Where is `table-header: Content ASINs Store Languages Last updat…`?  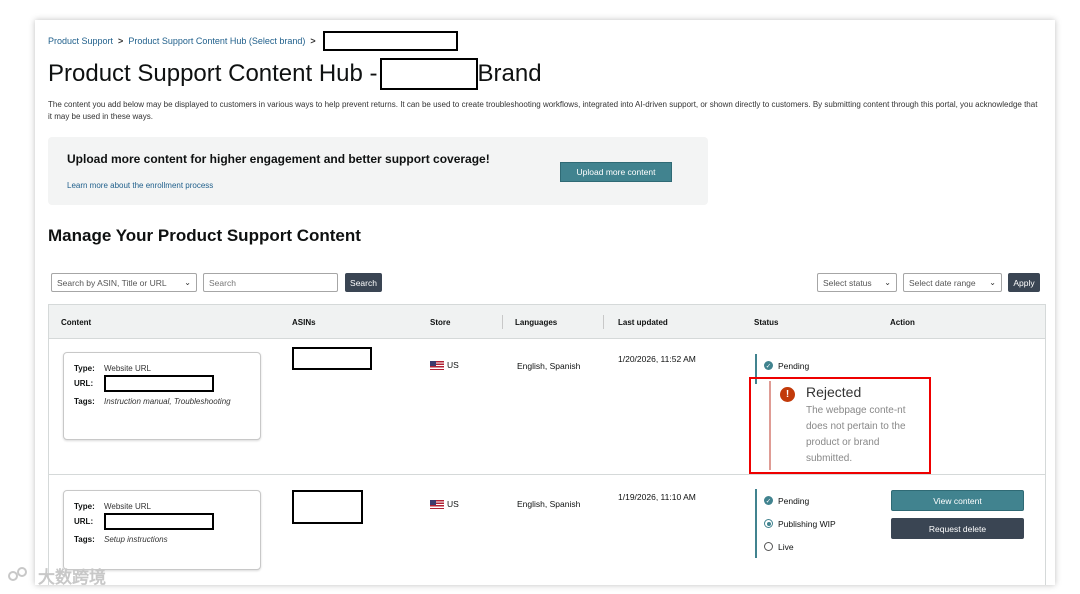
table-header: Content ASINs Store Languages Last updat… is located at coordinates (547, 322).